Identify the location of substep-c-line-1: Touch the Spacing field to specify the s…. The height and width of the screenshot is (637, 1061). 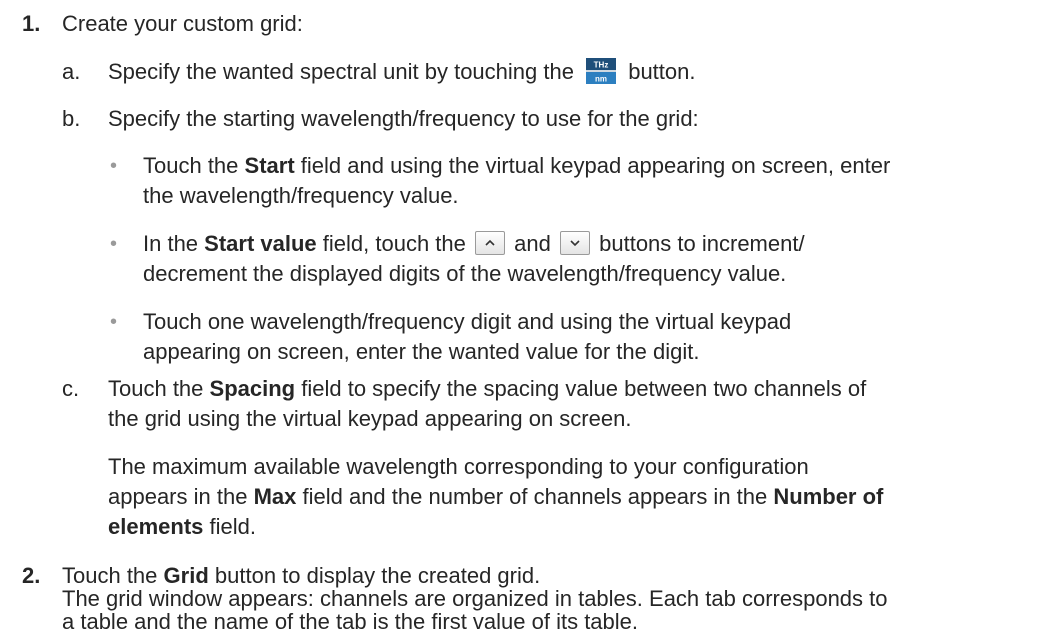
(487, 389).